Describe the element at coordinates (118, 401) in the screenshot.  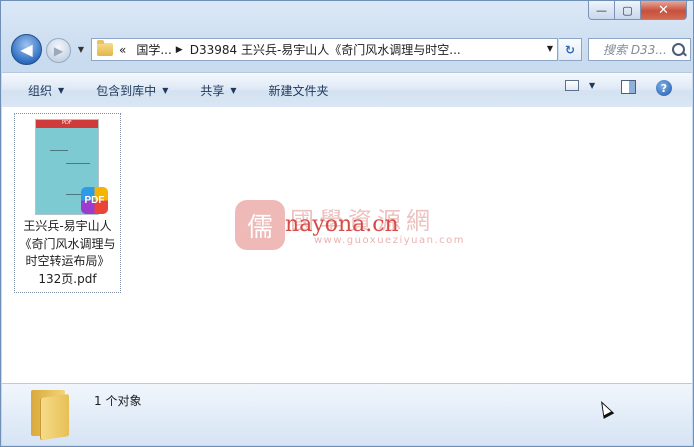
I see `item-count: 1 个对象` at that location.